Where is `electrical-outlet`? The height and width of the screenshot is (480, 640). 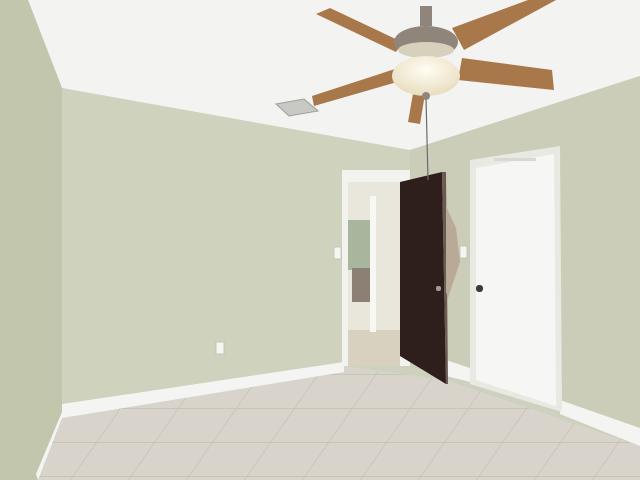 electrical-outlet is located at coordinates (220, 348).